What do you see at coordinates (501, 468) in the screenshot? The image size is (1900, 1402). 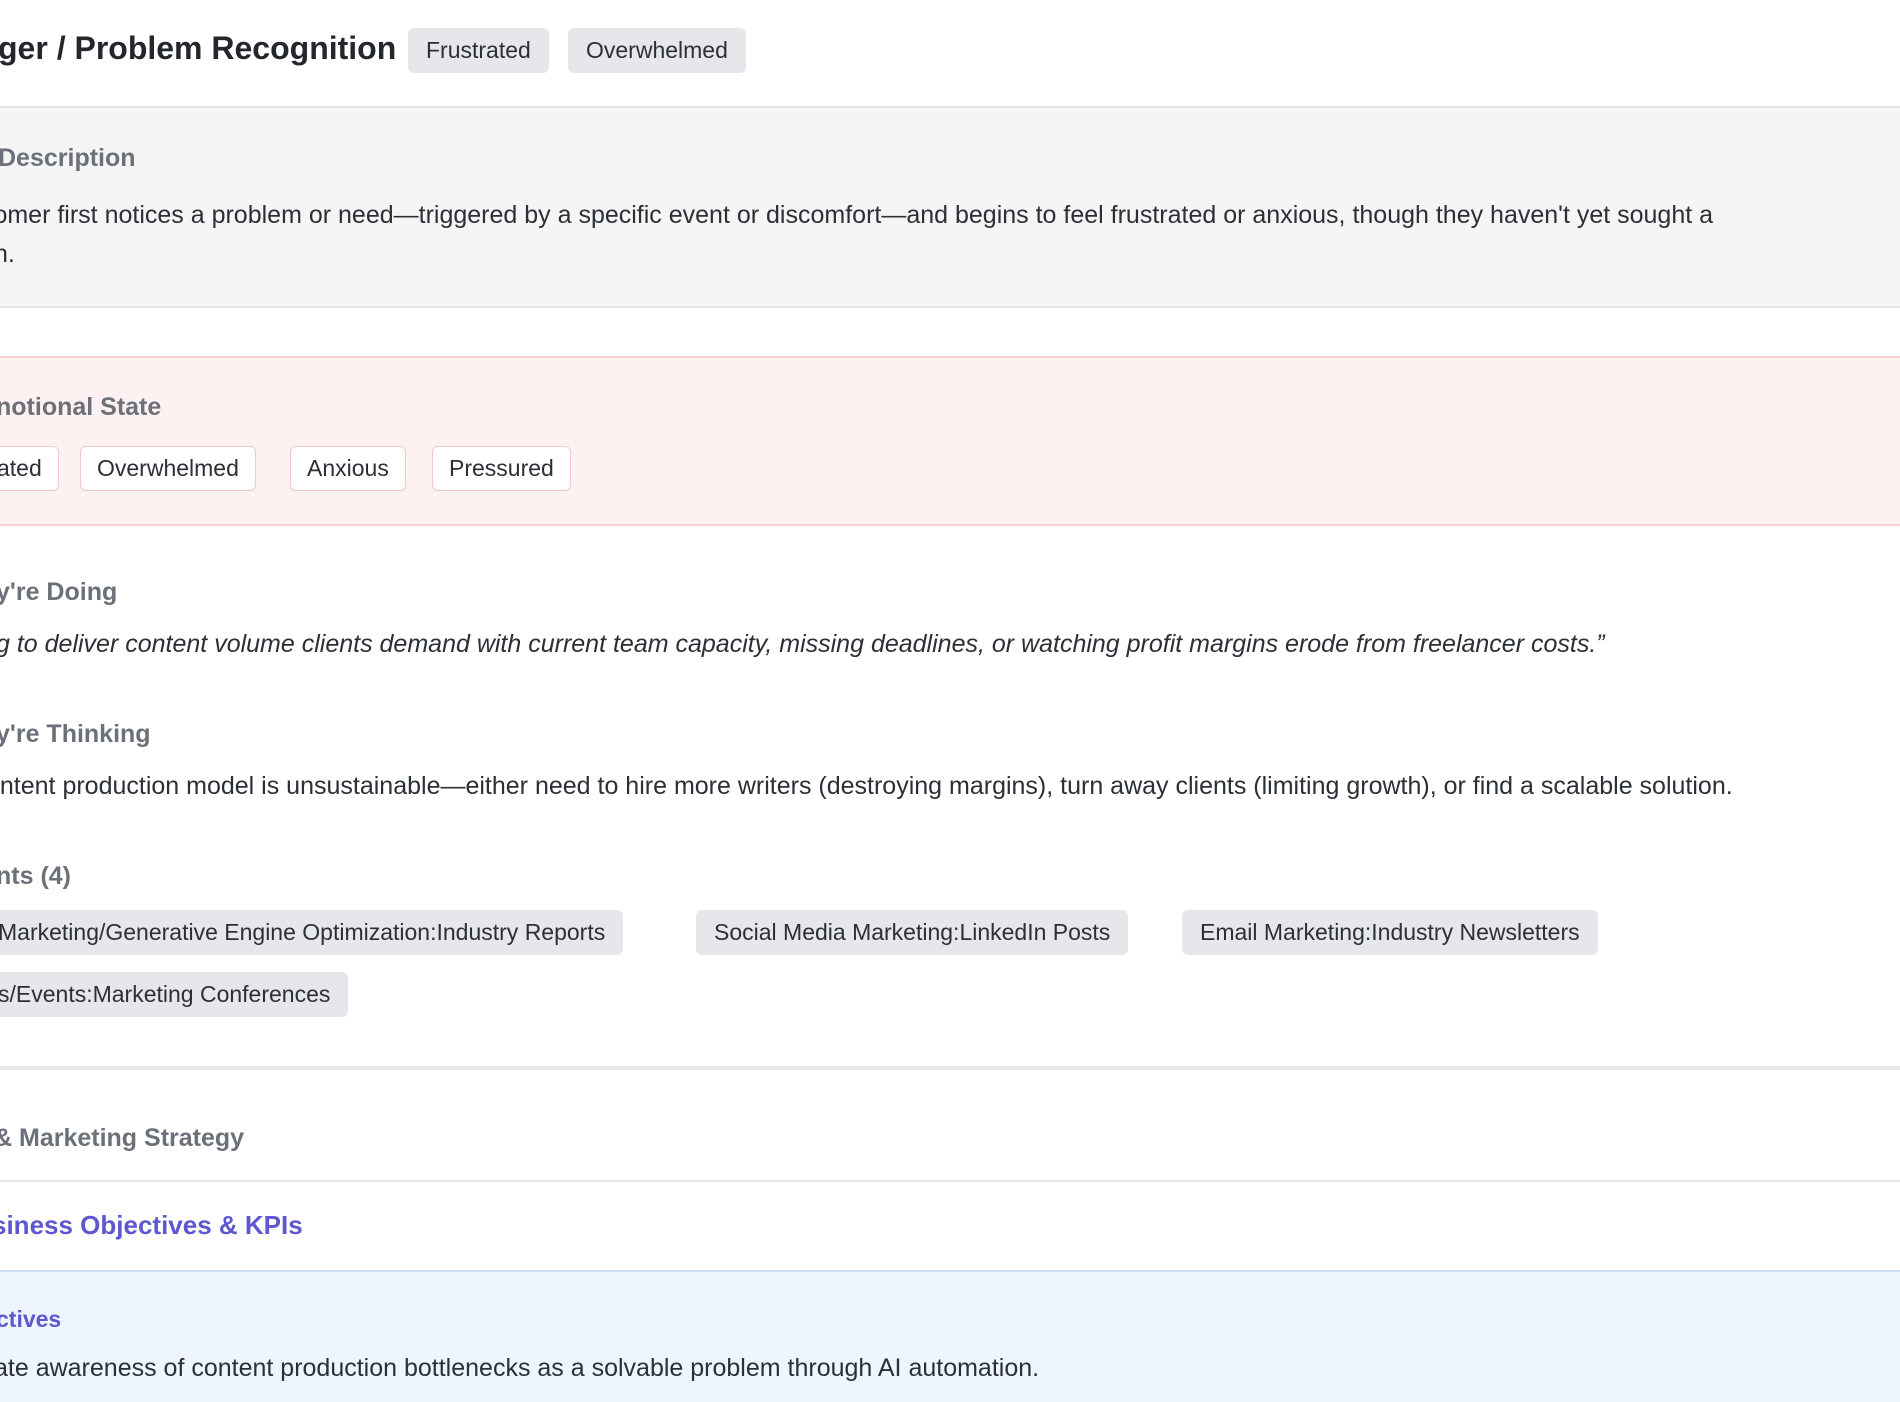 I see `emotion-tag-pressured: Pressured` at bounding box center [501, 468].